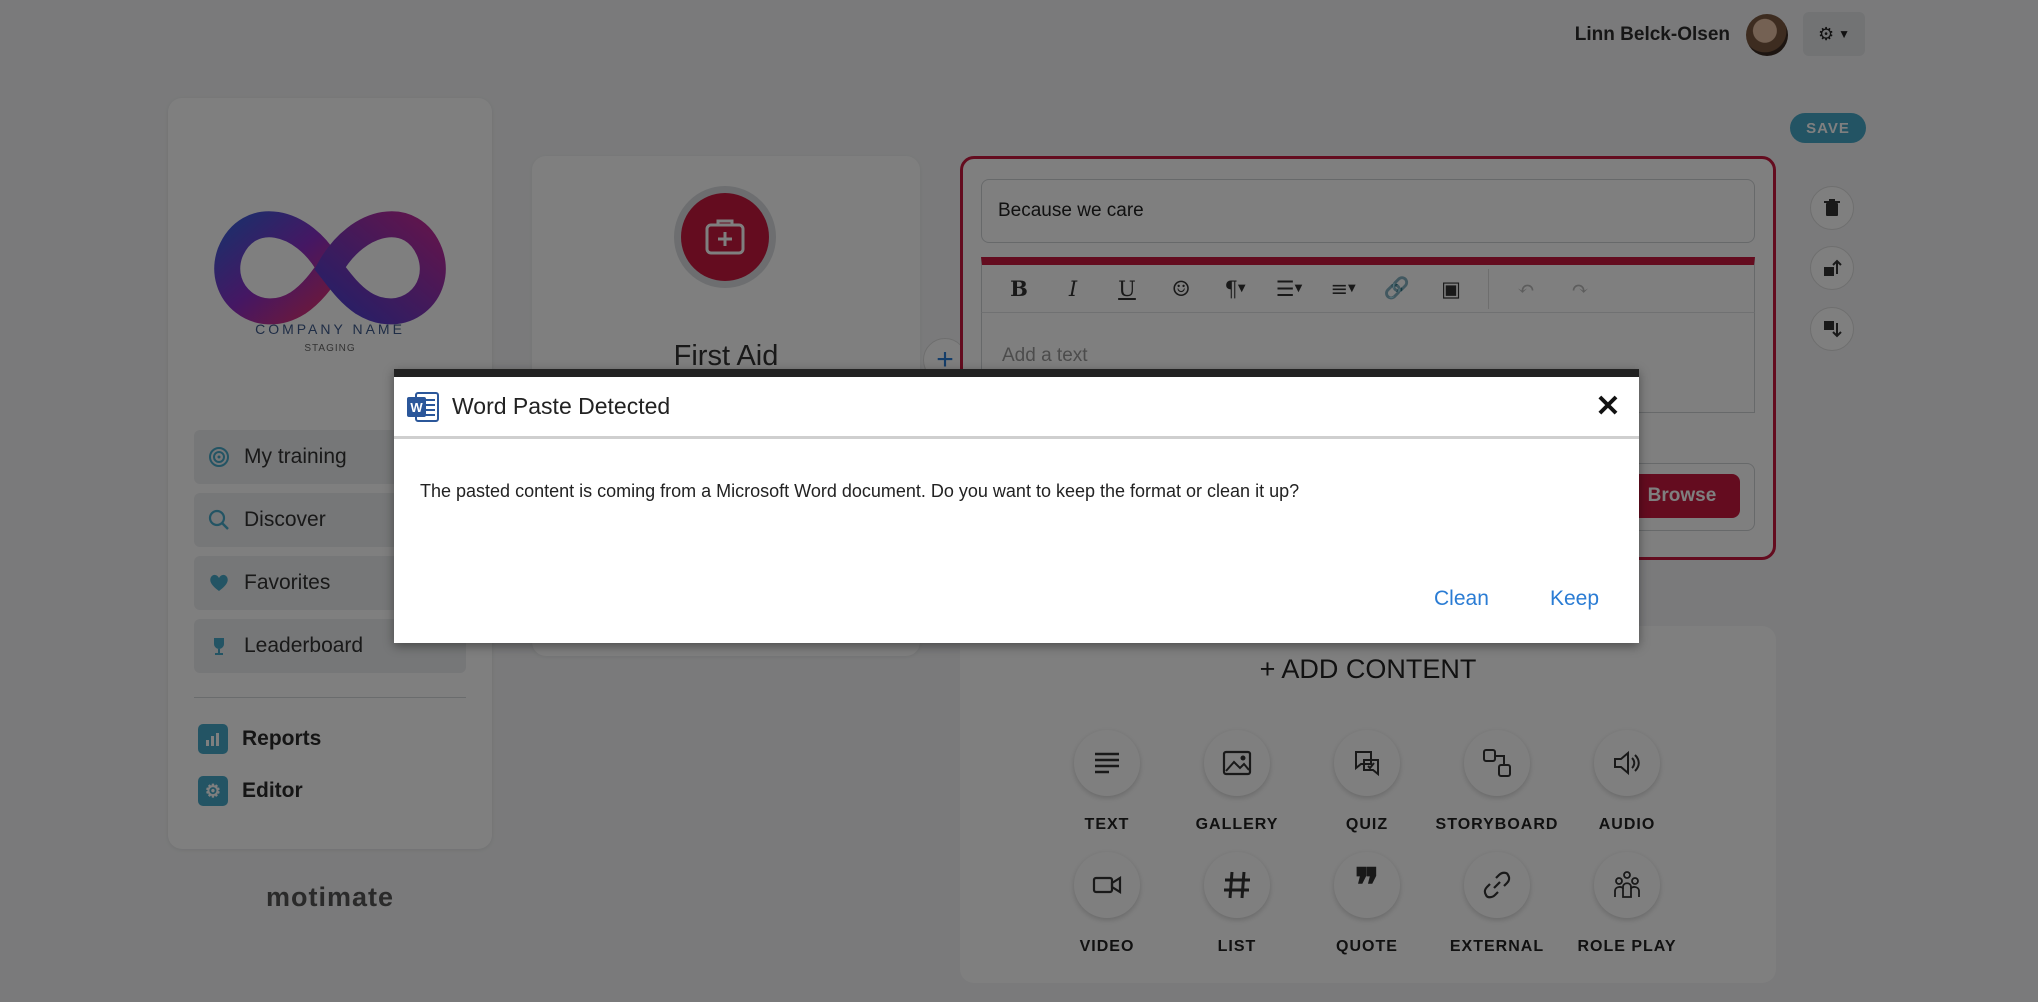  I want to click on clean-button: Clean, so click(1461, 599).